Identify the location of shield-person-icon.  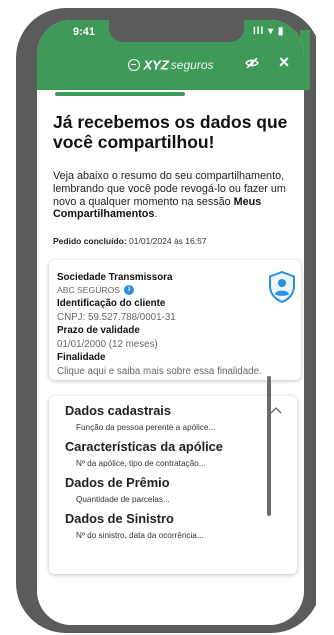
(282, 287).